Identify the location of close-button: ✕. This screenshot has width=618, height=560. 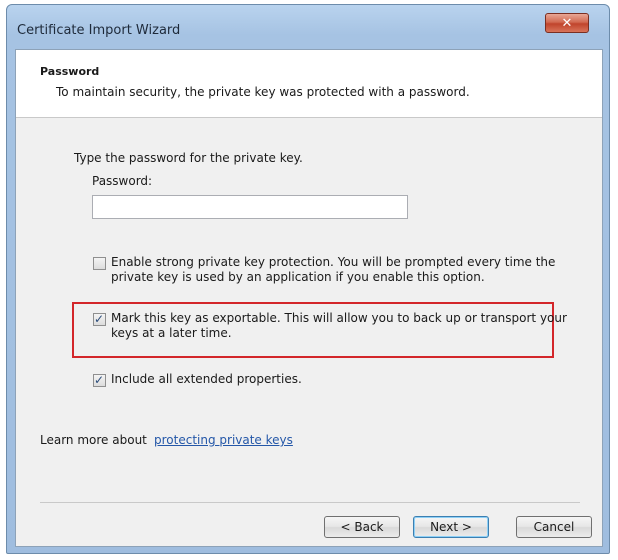
(567, 23).